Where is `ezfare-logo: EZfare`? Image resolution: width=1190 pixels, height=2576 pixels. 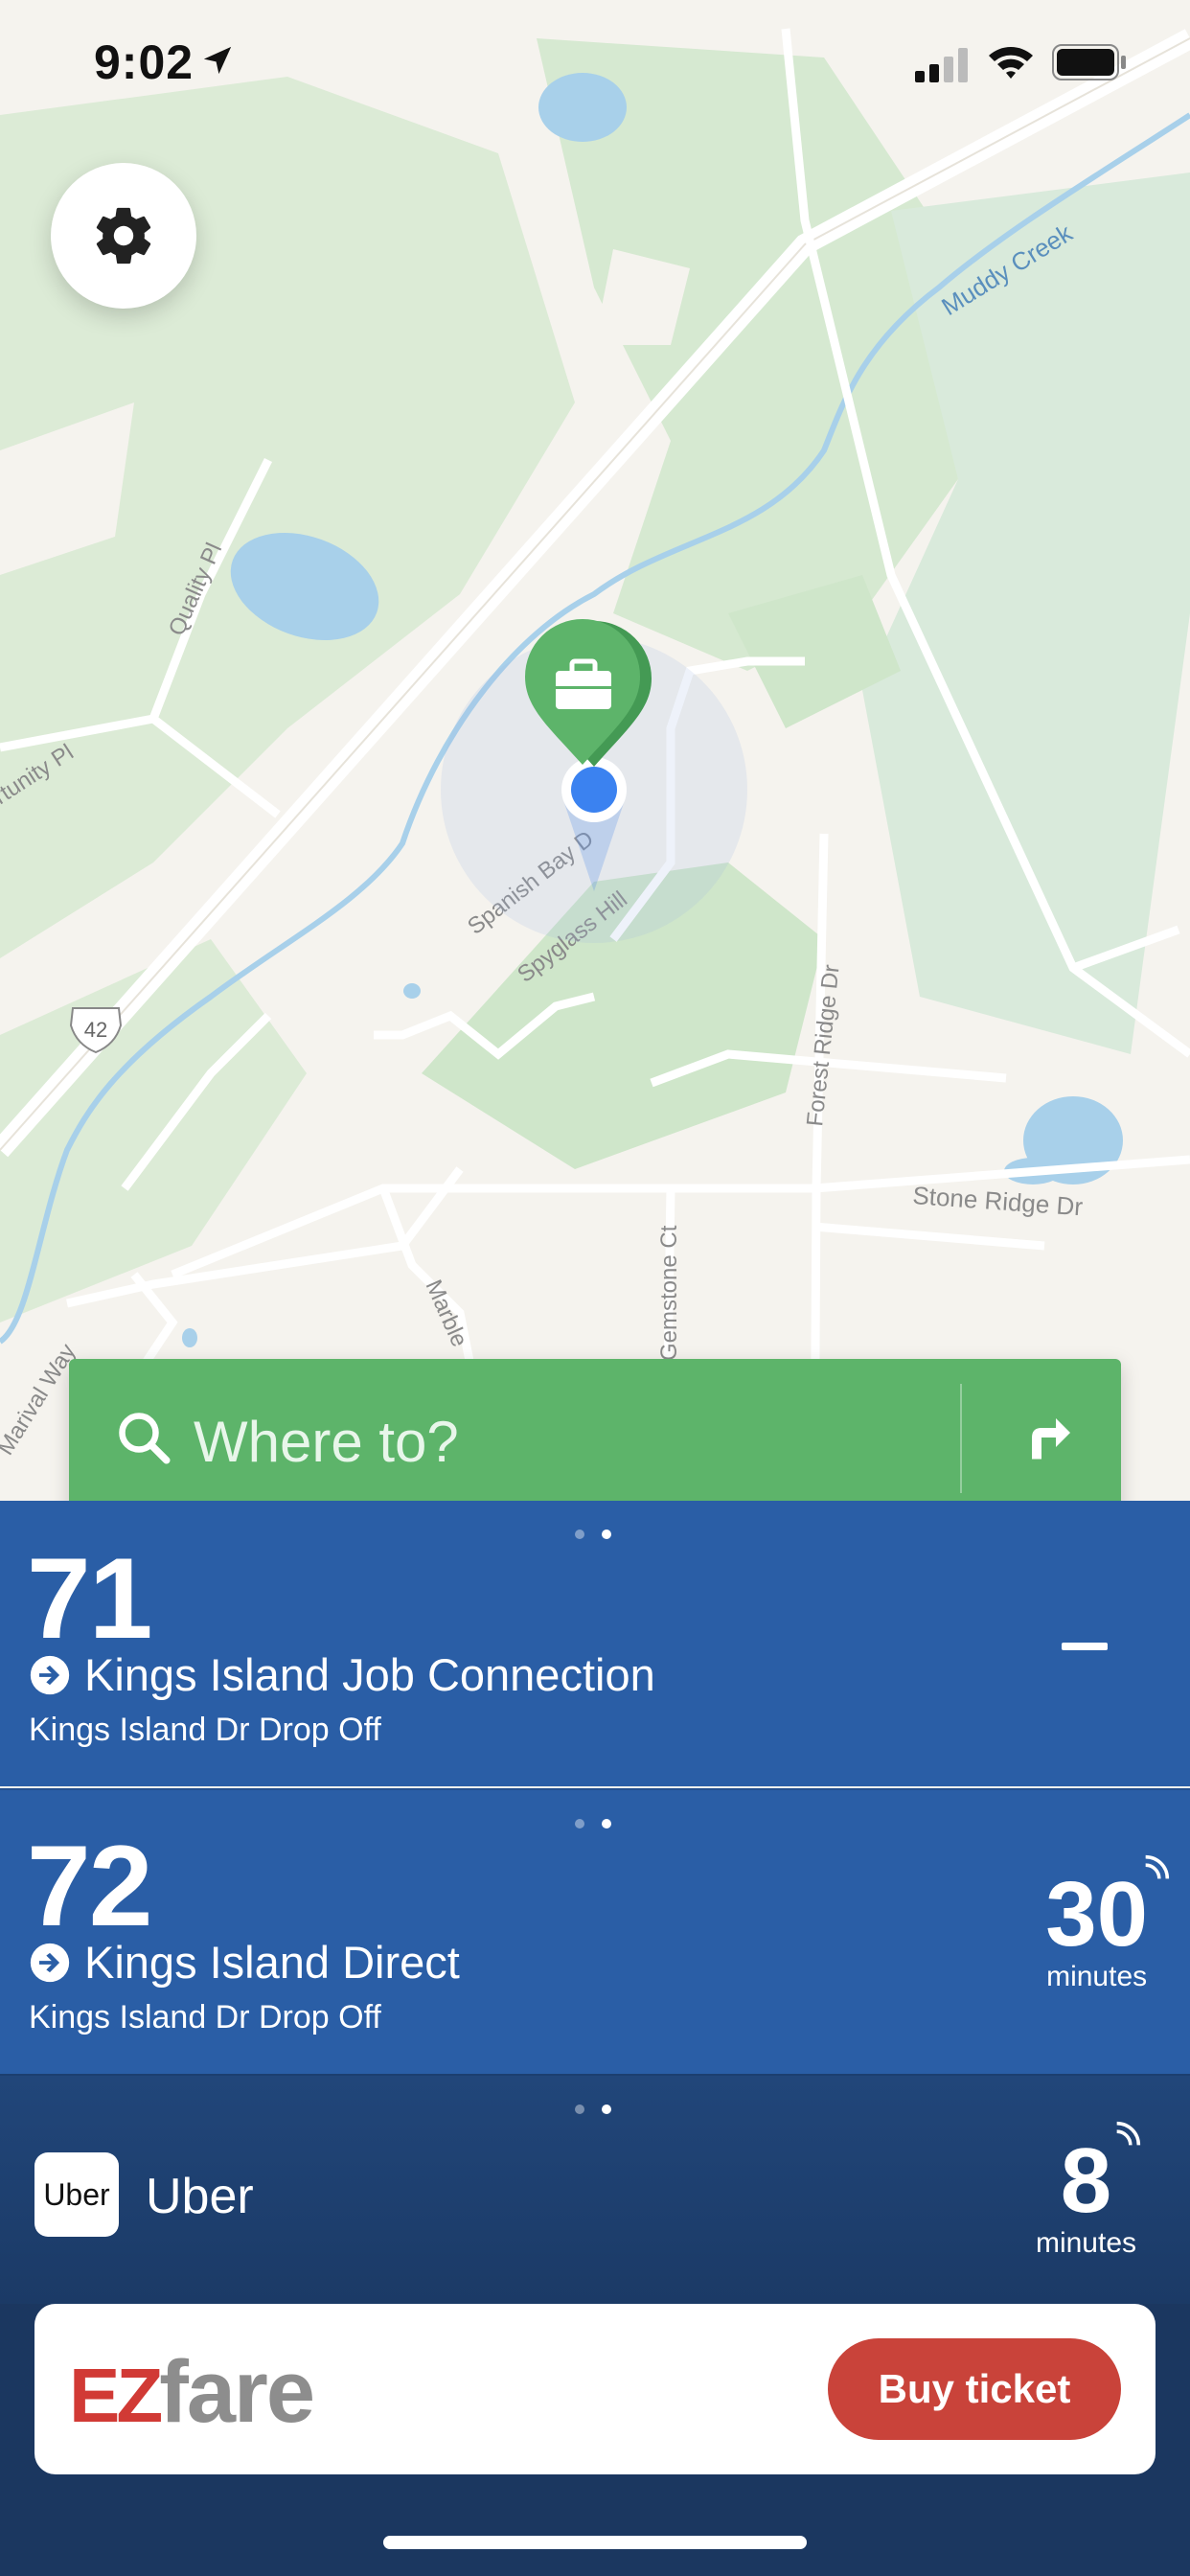 ezfare-logo: EZfare is located at coordinates (192, 2392).